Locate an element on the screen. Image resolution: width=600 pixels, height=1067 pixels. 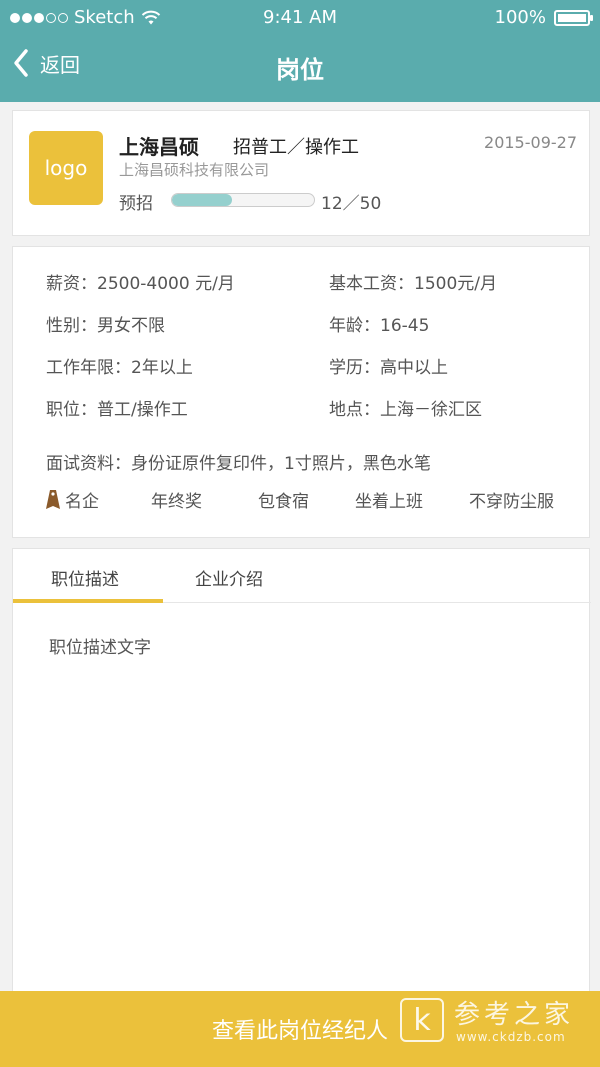
age: 年龄：16-45 is located at coordinates (379, 326).